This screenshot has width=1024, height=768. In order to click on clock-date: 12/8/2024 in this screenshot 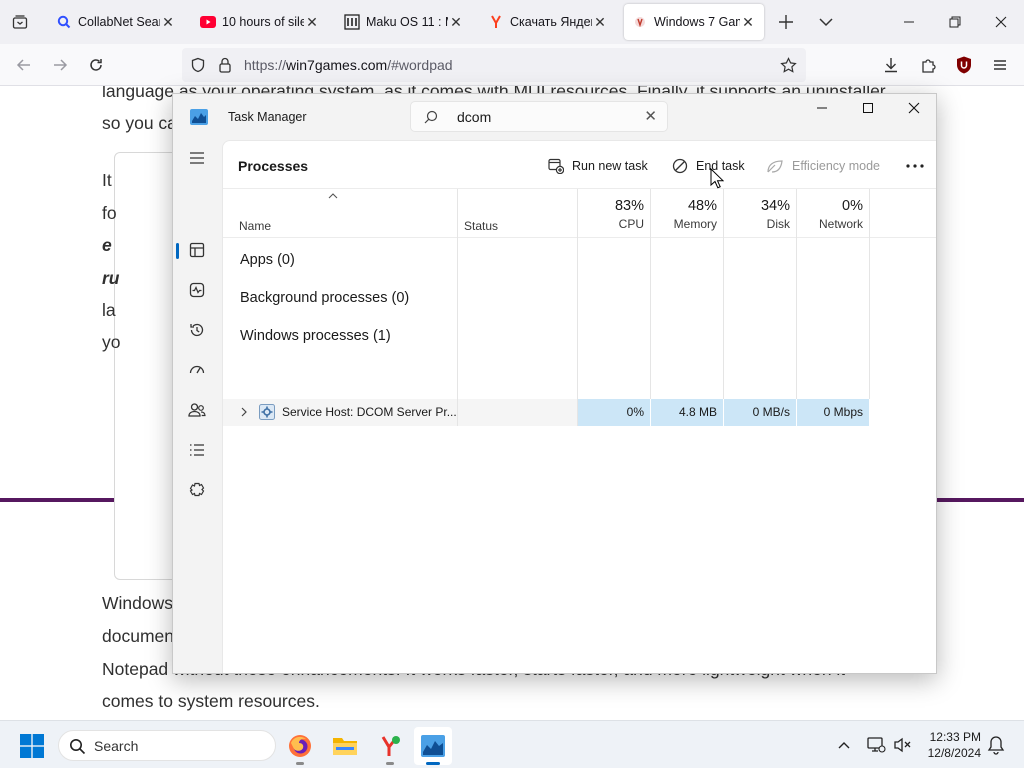, I will do `click(954, 753)`.